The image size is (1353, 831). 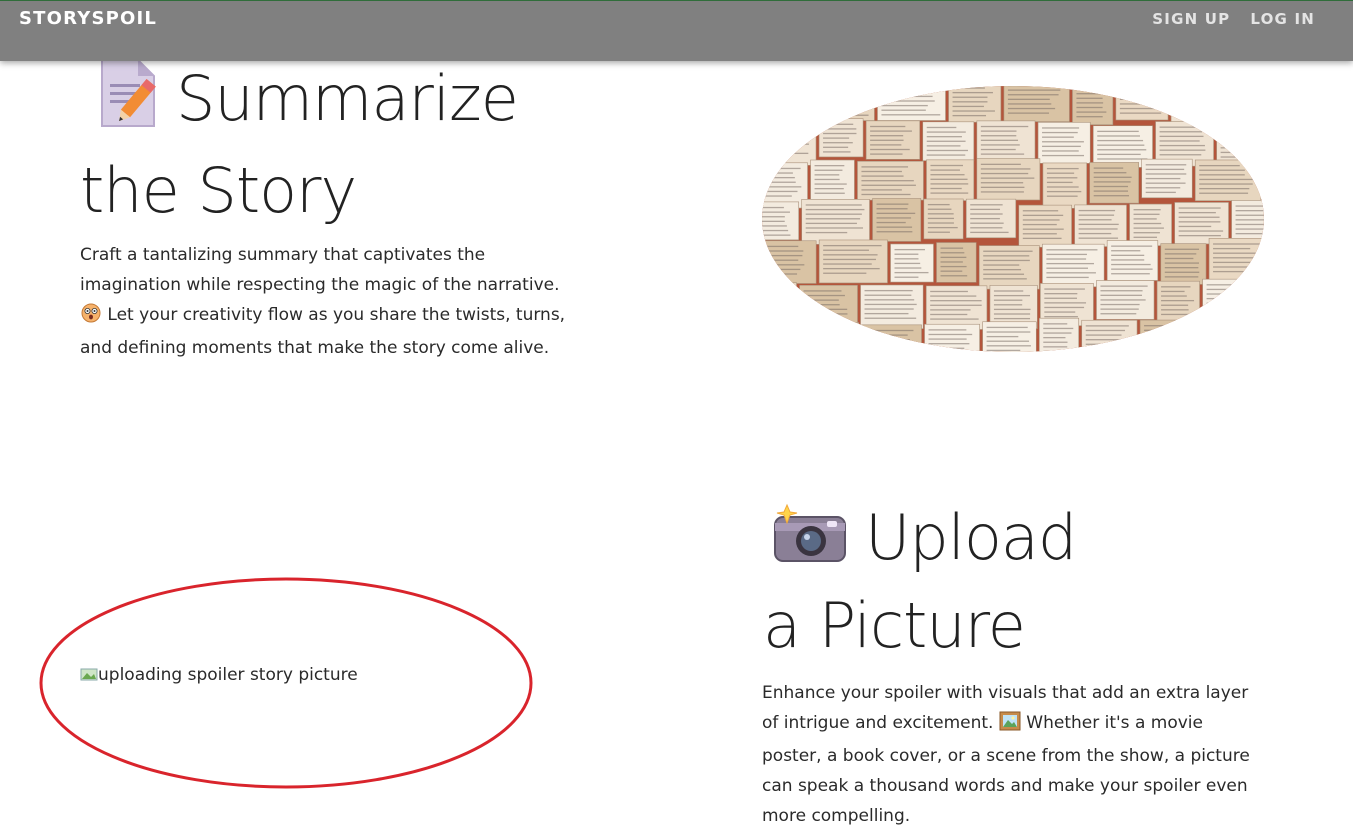 What do you see at coordinates (91, 318) in the screenshot?
I see `astonished-face-icon` at bounding box center [91, 318].